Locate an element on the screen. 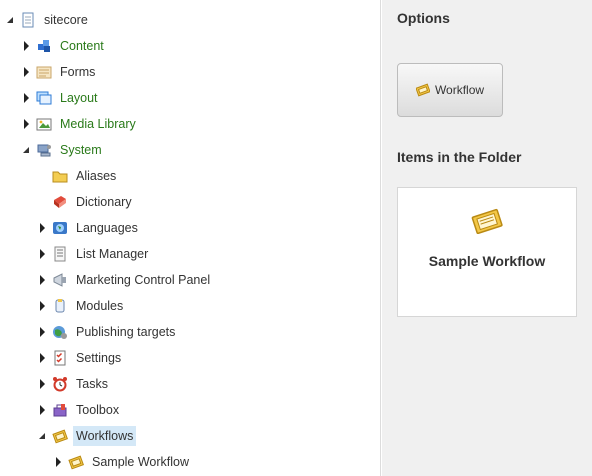  tree-label: Workflows is located at coordinates (105, 436).